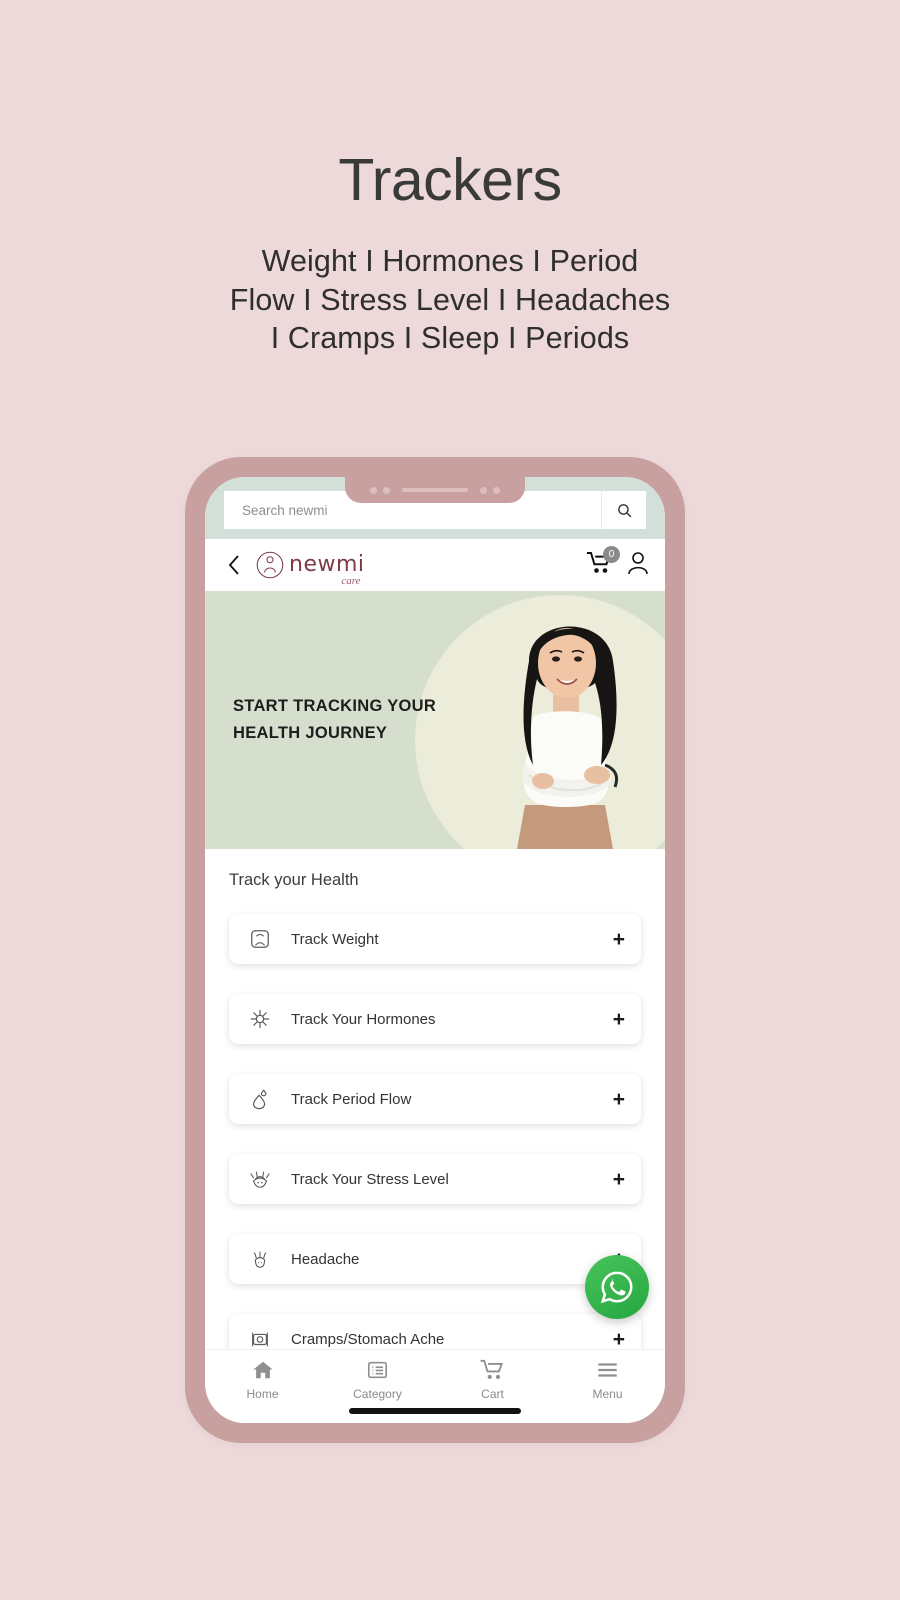  I want to click on magnifier-icon, so click(624, 510).